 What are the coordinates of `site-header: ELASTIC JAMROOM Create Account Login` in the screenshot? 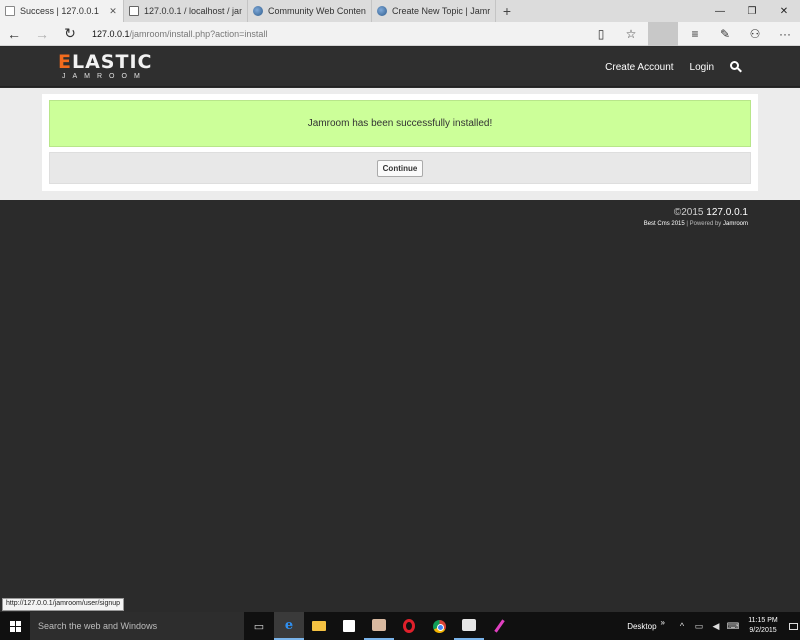 It's located at (400, 67).